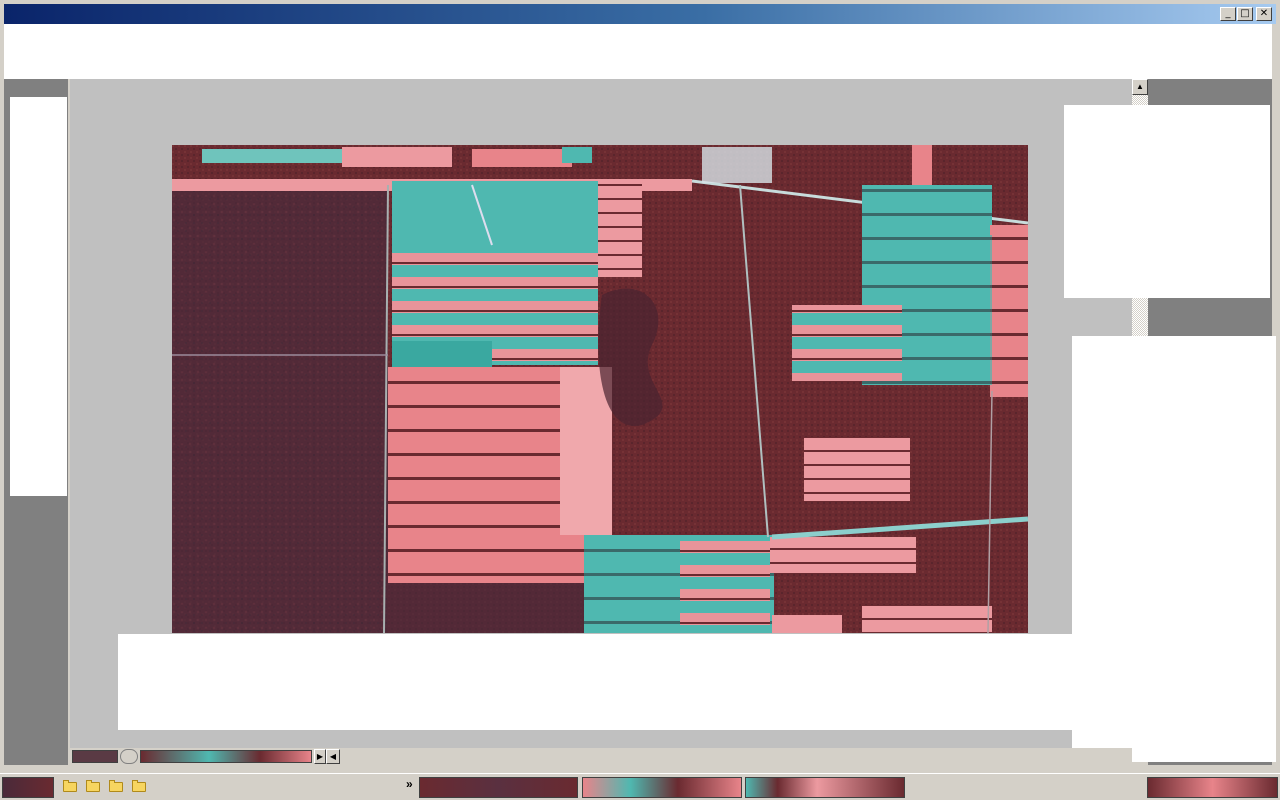  I want to click on info-panel-bottom, so click(1174, 549).